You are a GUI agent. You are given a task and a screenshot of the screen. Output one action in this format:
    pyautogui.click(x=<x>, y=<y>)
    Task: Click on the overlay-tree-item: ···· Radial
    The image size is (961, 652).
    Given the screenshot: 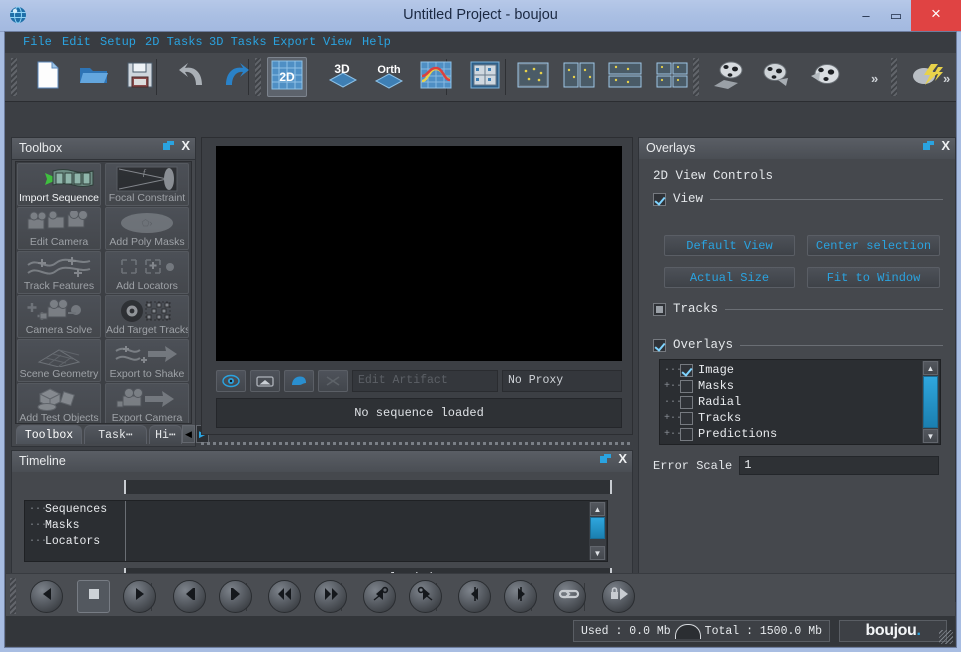 What is the action you would take?
    pyautogui.click(x=791, y=402)
    